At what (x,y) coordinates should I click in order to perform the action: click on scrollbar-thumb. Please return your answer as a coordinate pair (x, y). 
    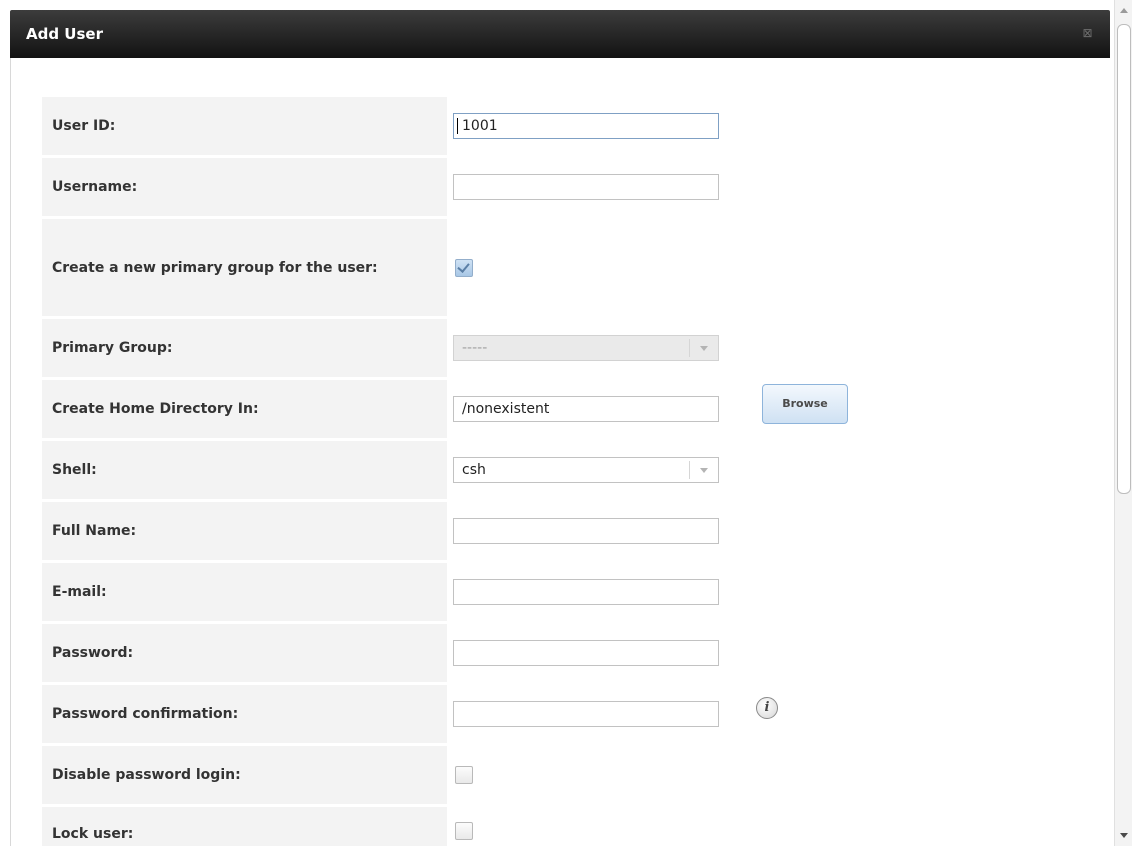
    Looking at the image, I should click on (1124, 259).